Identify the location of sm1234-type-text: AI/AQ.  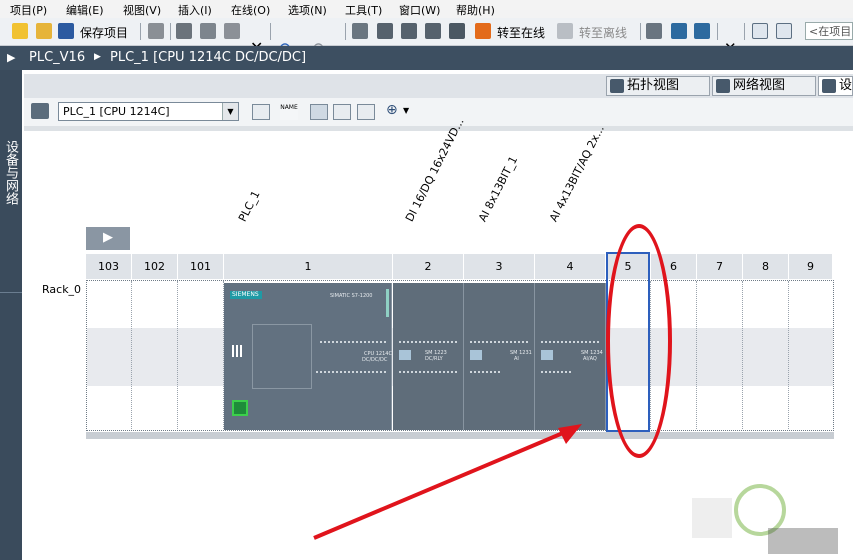
(590, 359).